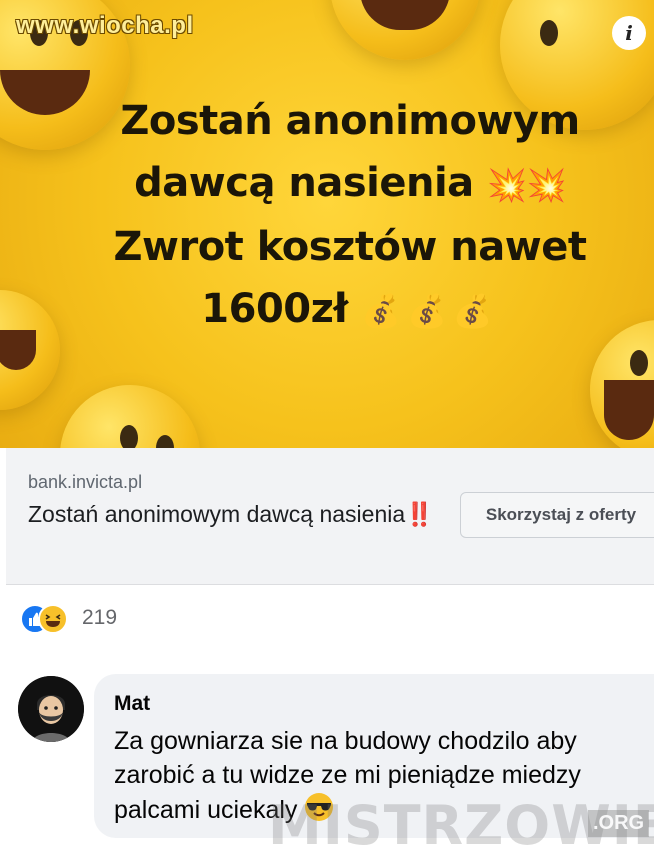  What do you see at coordinates (430, 311) in the screenshot?
I see `money-bag-icon: 💰💰💰` at bounding box center [430, 311].